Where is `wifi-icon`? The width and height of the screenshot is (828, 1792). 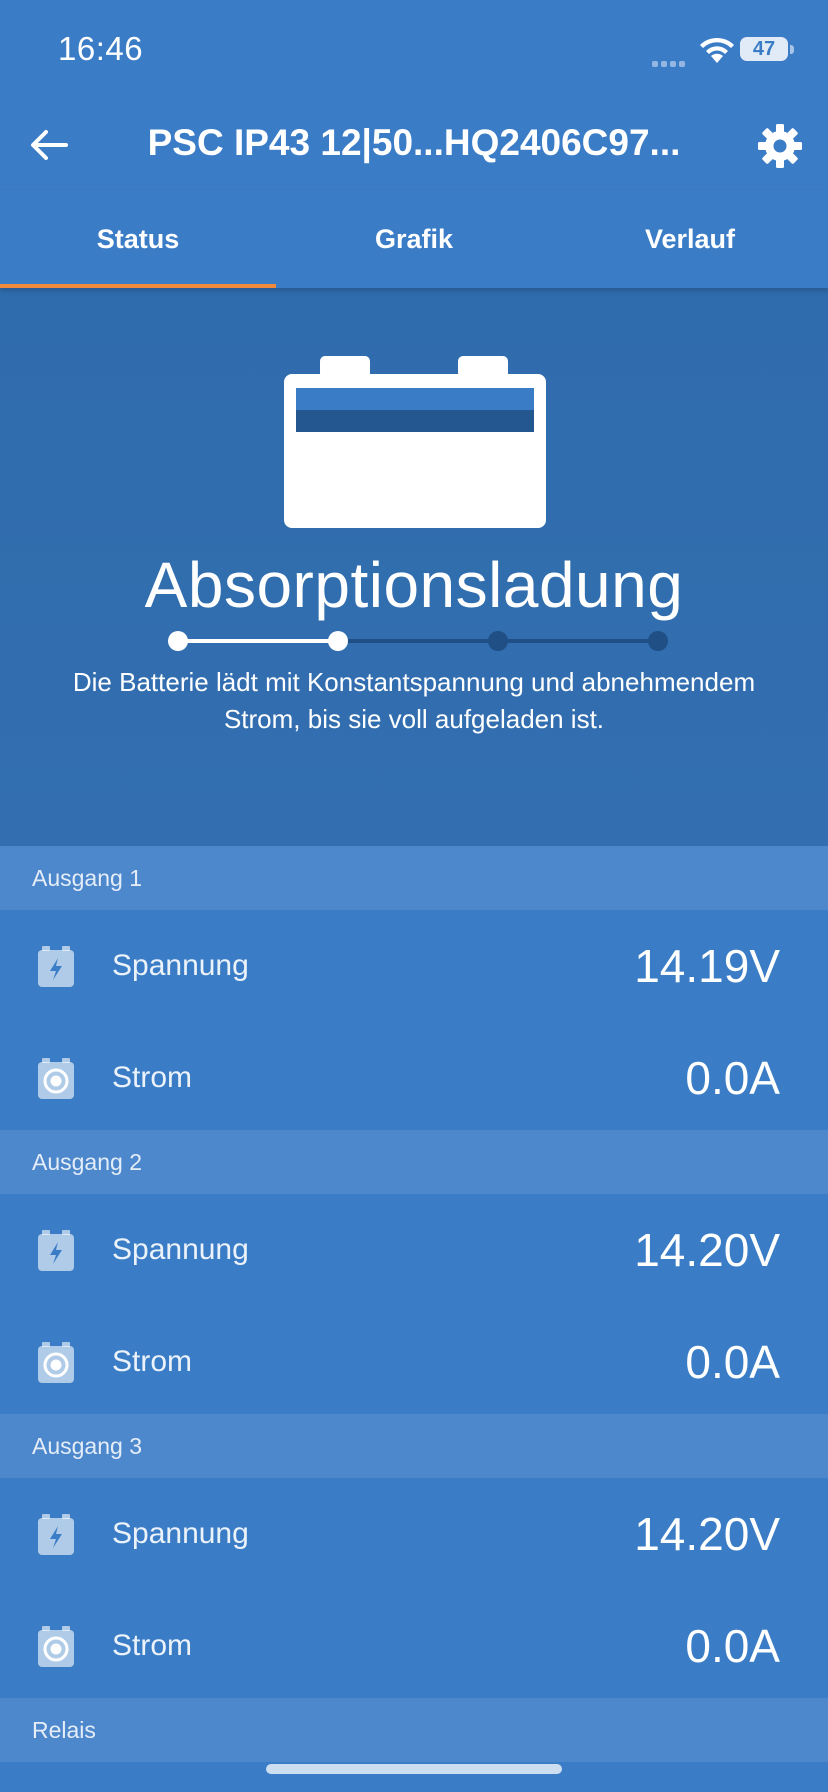 wifi-icon is located at coordinates (717, 50).